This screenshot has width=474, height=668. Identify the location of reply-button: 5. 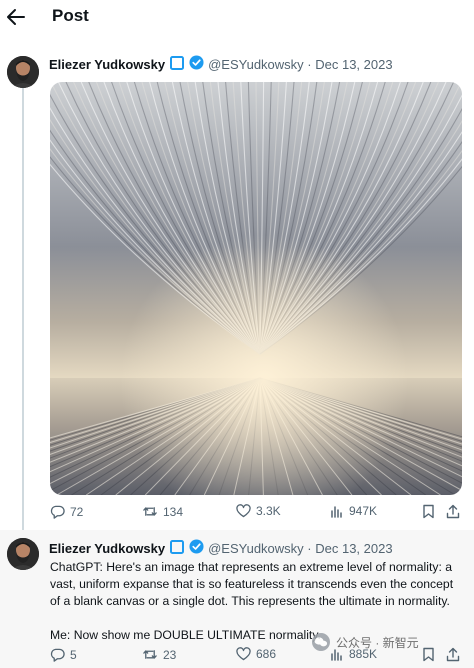
(63, 654).